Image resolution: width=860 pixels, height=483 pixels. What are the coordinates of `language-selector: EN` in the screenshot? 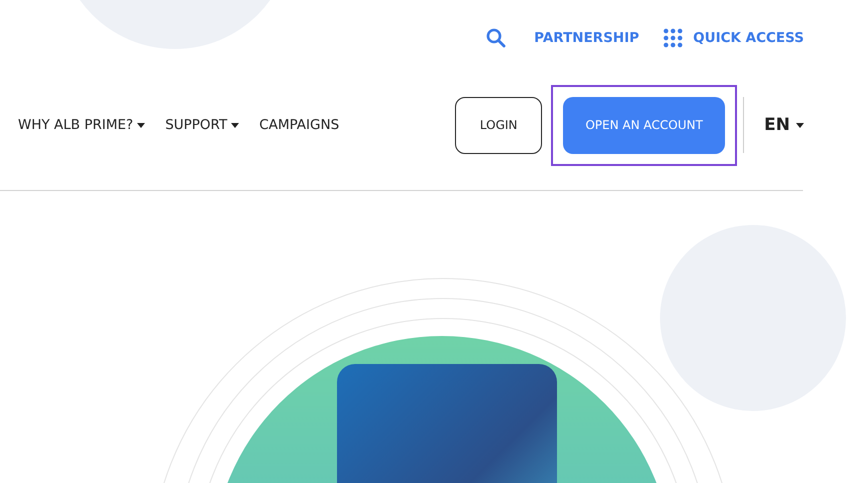 It's located at (784, 125).